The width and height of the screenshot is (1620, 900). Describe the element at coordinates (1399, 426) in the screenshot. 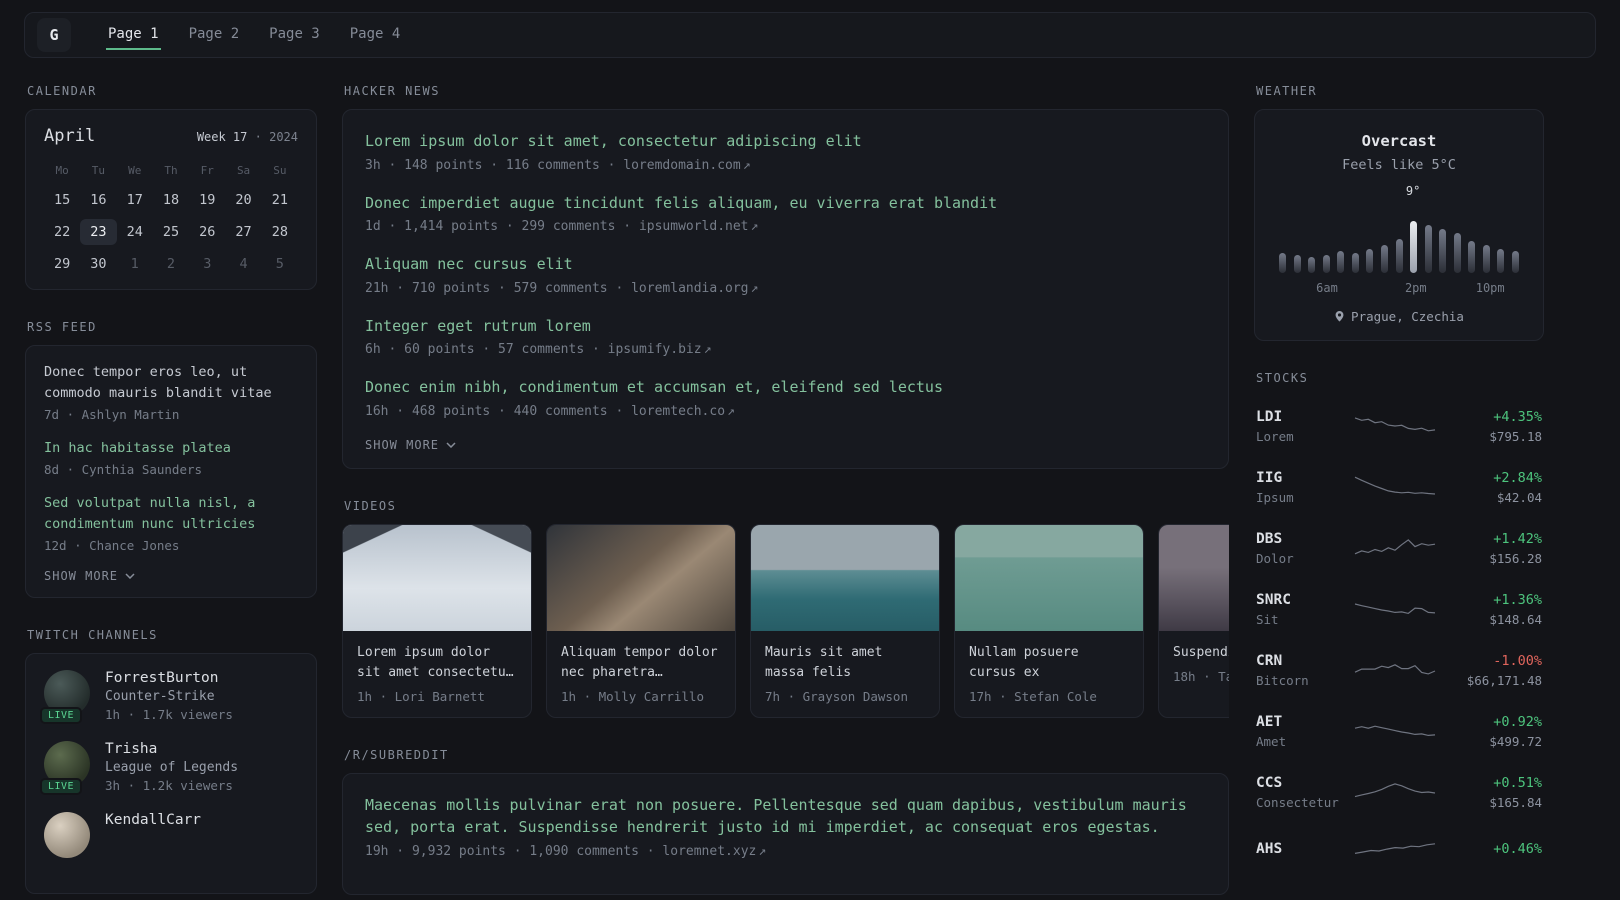

I see `stock-row: LDI Lorem +4.35% $795.18` at that location.